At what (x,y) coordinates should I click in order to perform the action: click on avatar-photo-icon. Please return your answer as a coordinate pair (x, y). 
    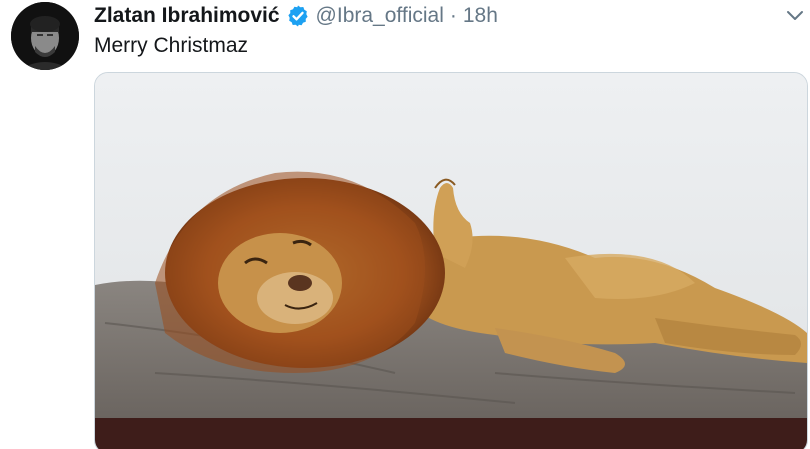
    Looking at the image, I should click on (45, 36).